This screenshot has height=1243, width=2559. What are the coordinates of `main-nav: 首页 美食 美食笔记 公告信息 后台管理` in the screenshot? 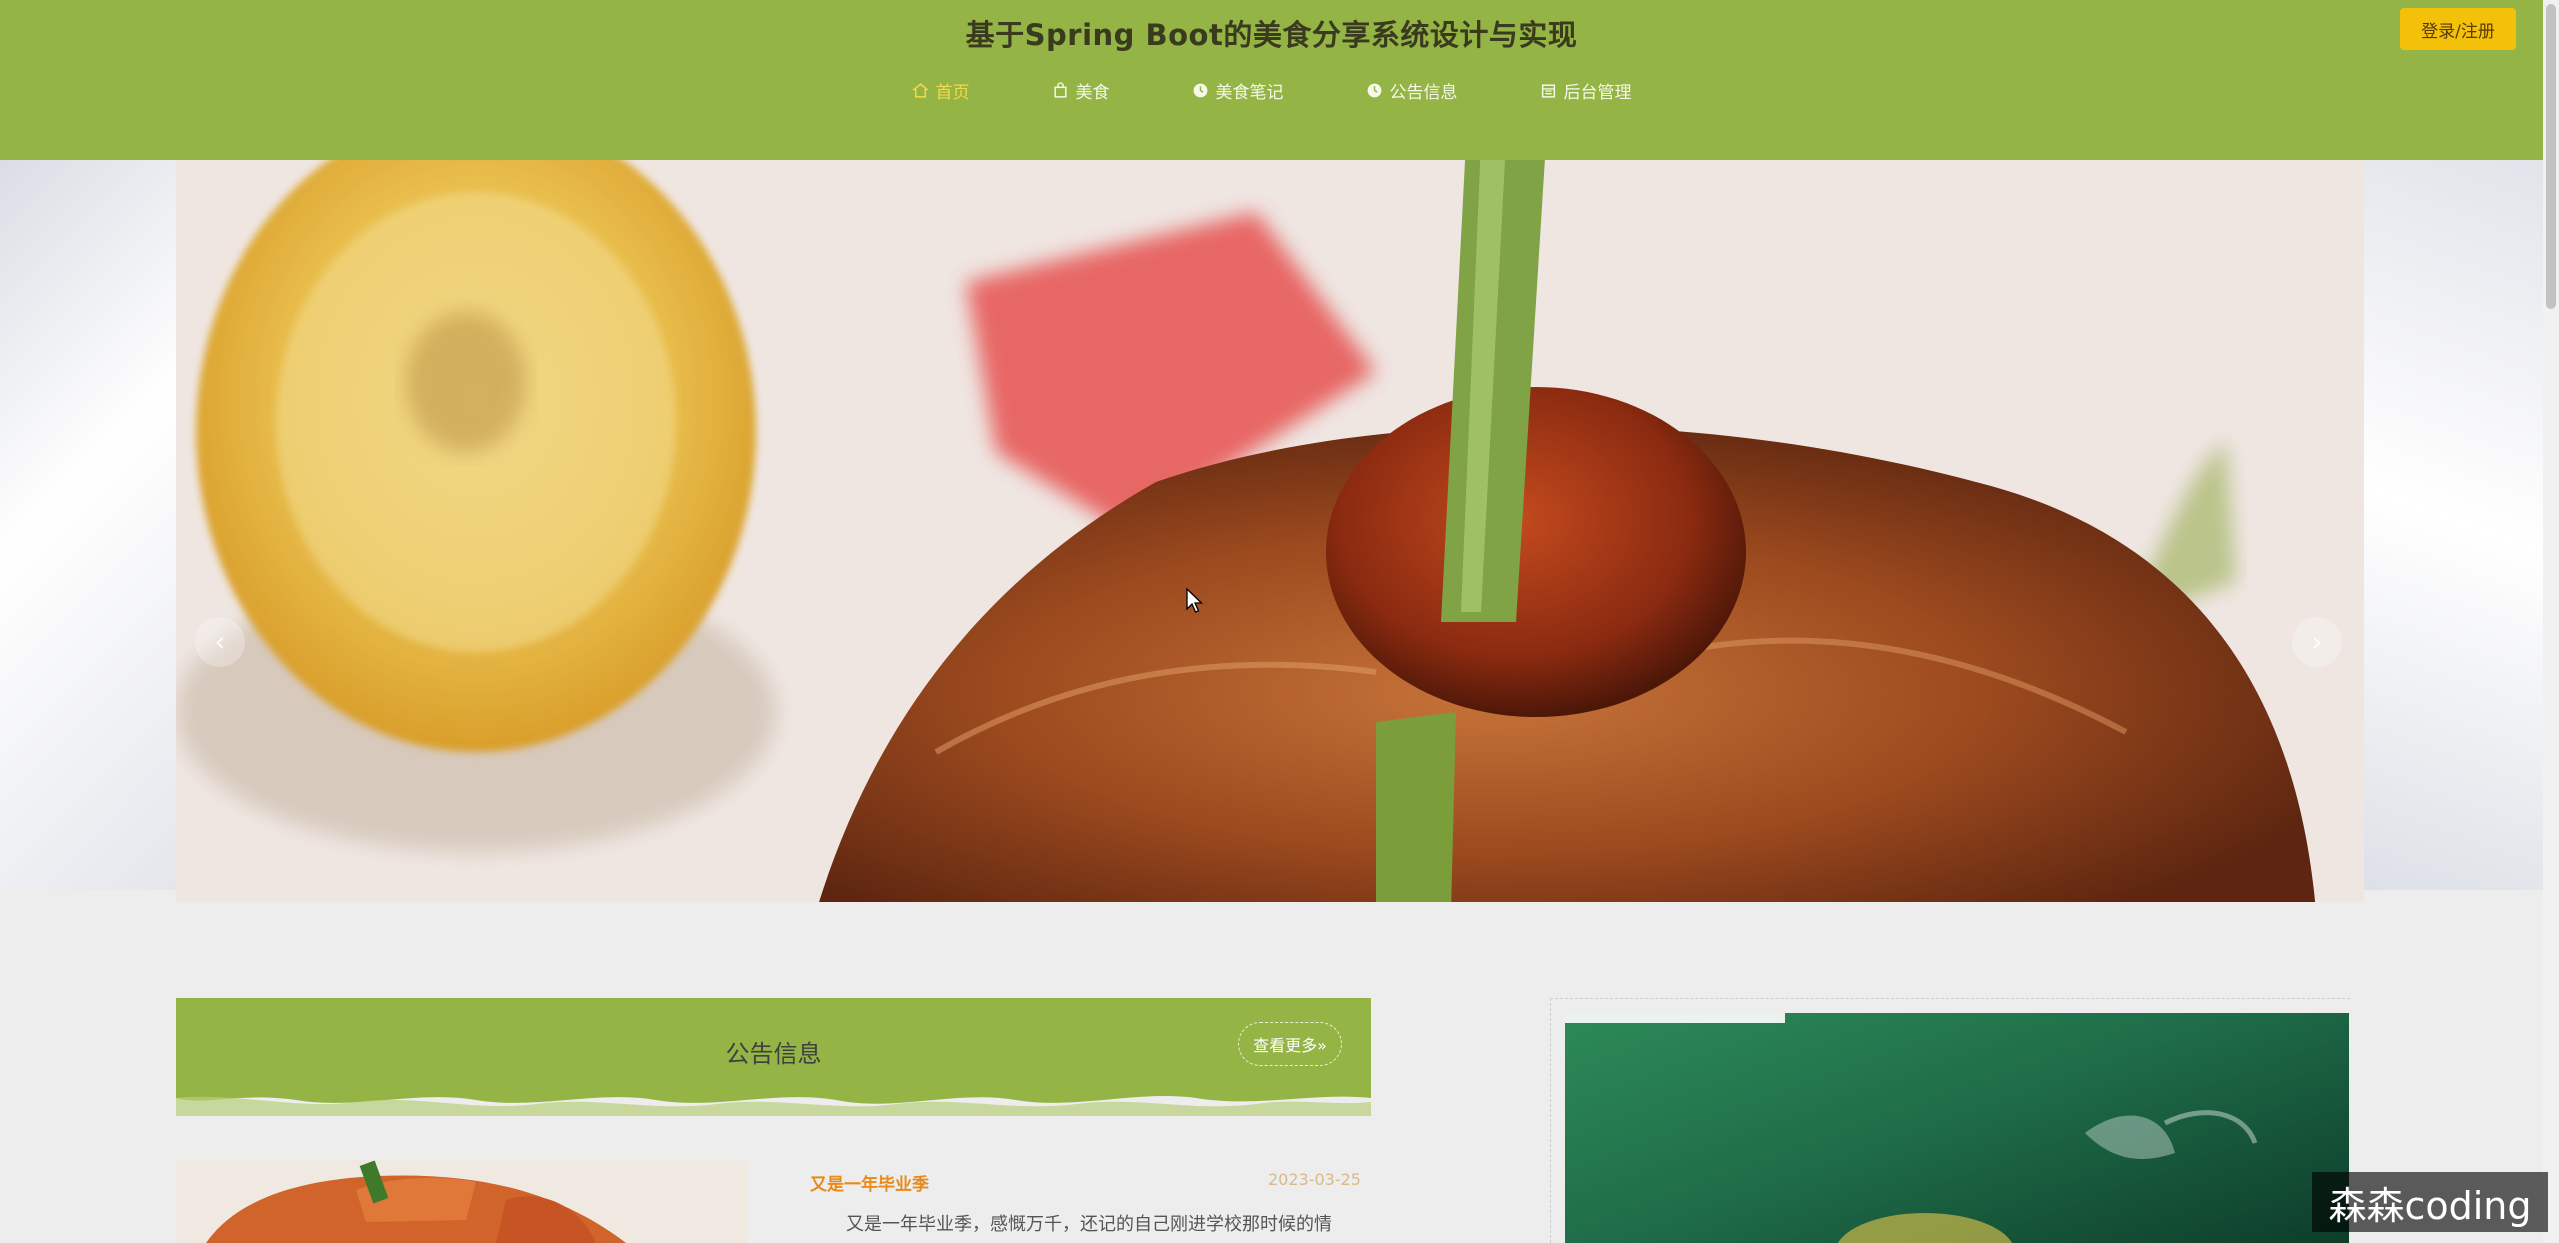 It's located at (1271, 90).